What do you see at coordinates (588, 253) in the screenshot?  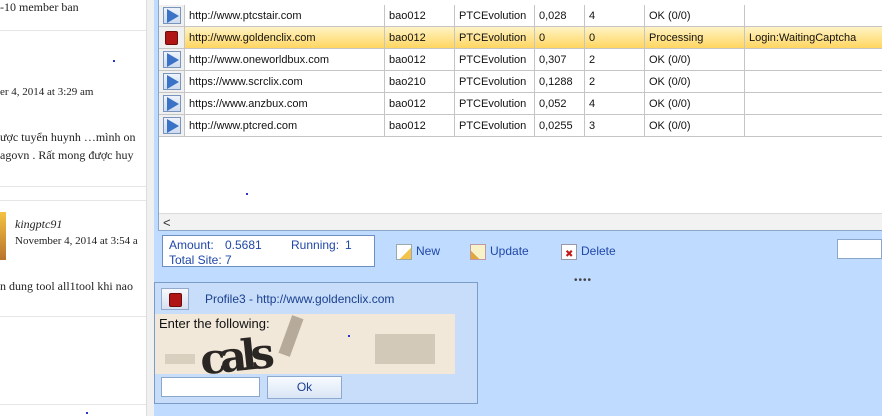 I see `delete-button: Delete` at bounding box center [588, 253].